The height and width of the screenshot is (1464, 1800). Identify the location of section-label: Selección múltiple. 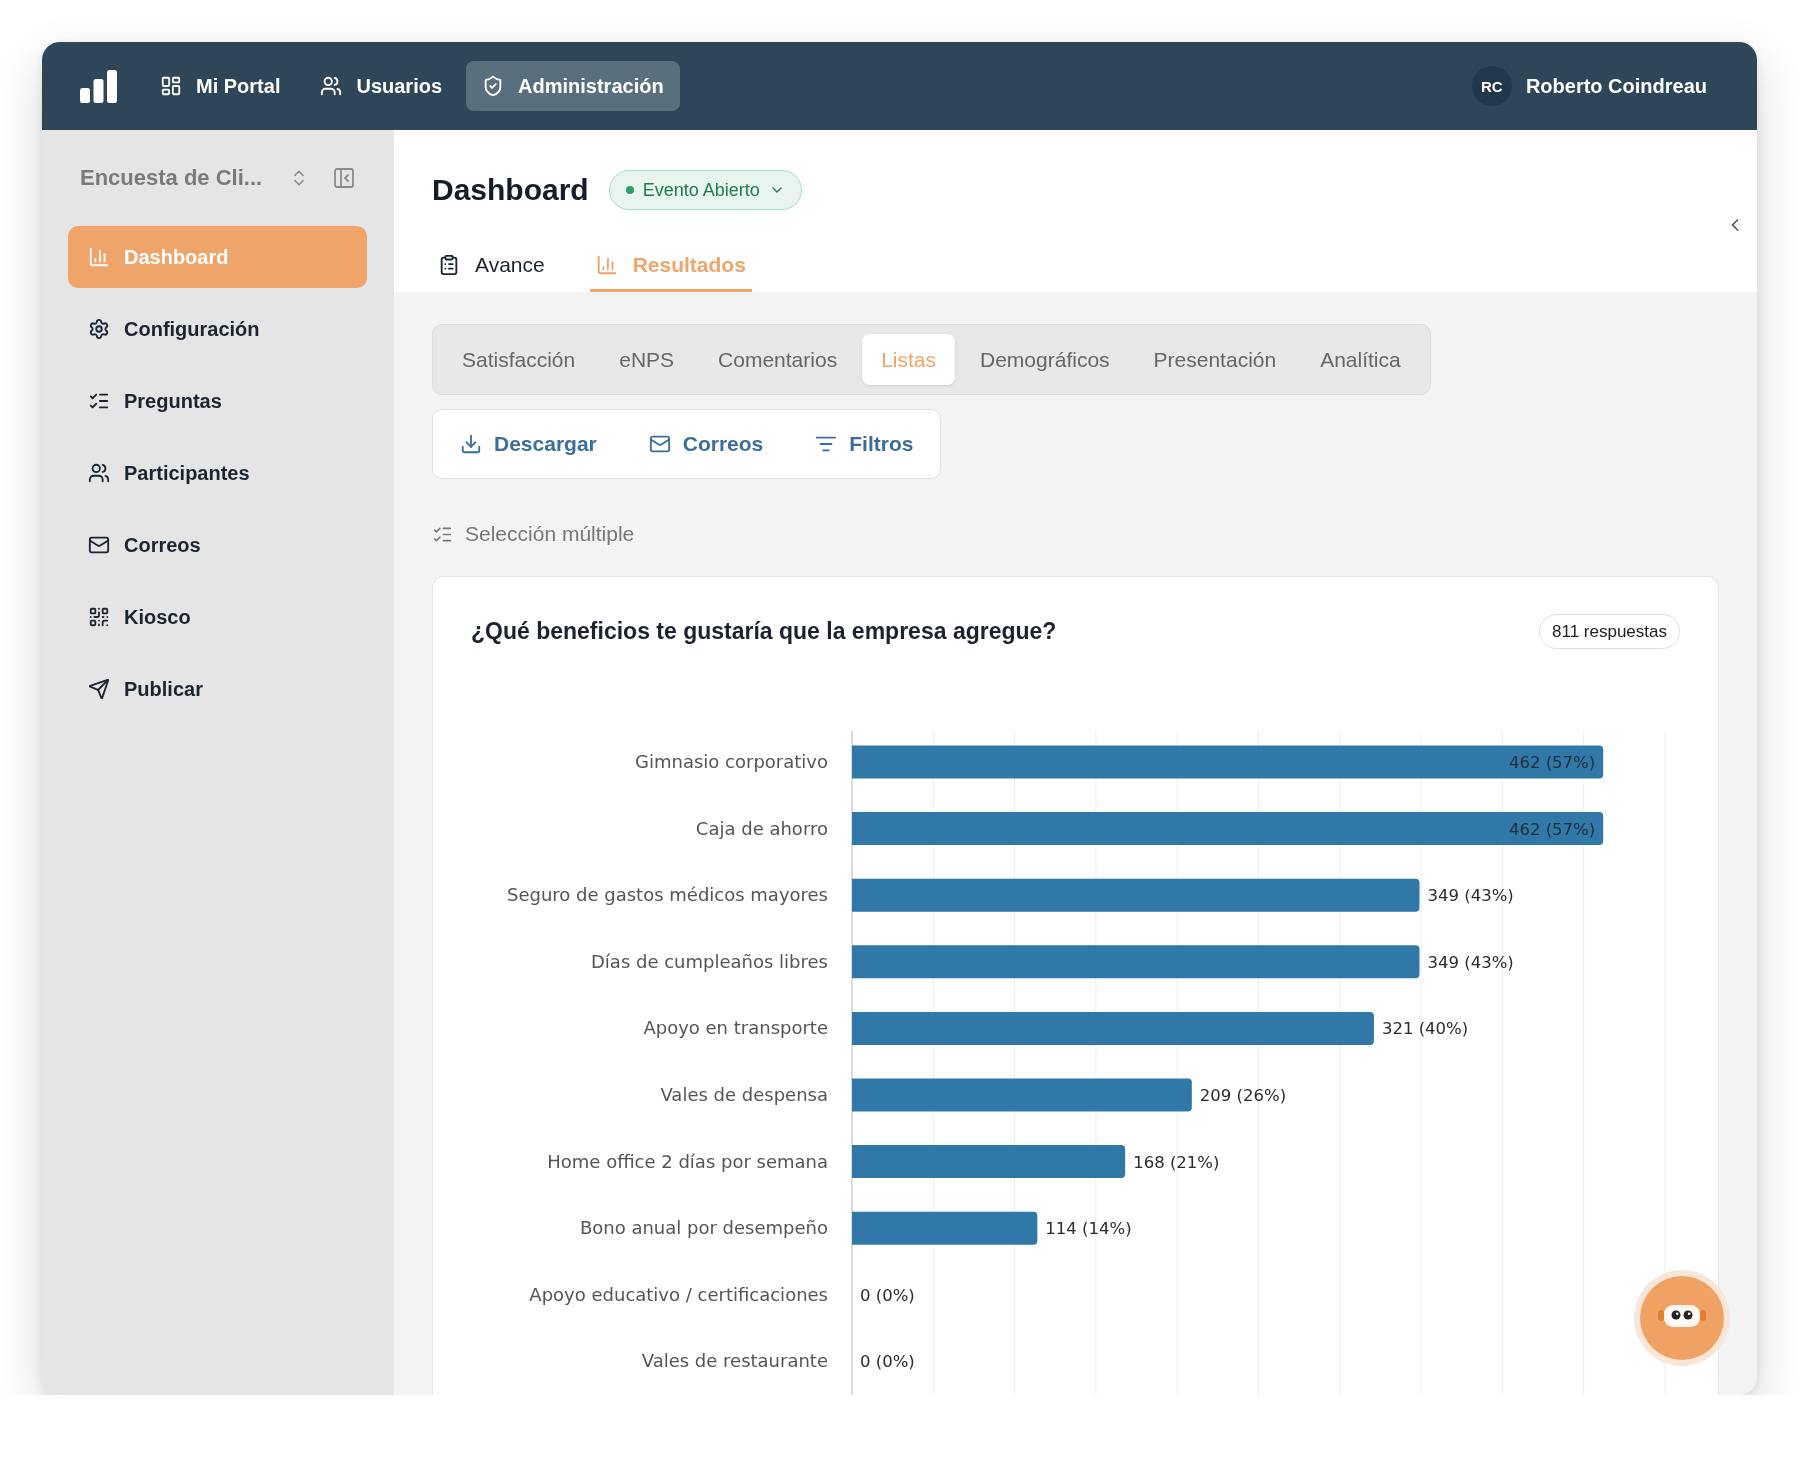
(550, 534).